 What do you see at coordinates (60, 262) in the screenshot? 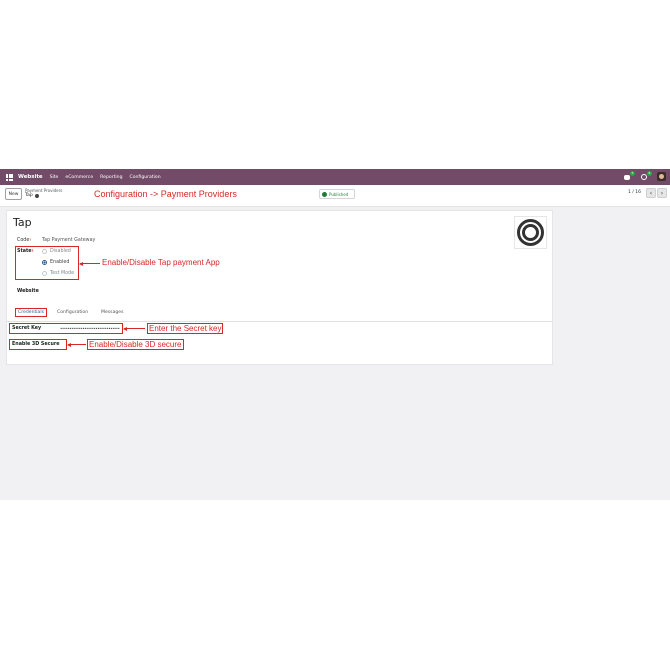
I see `state-option-enabled-label: Enabled` at bounding box center [60, 262].